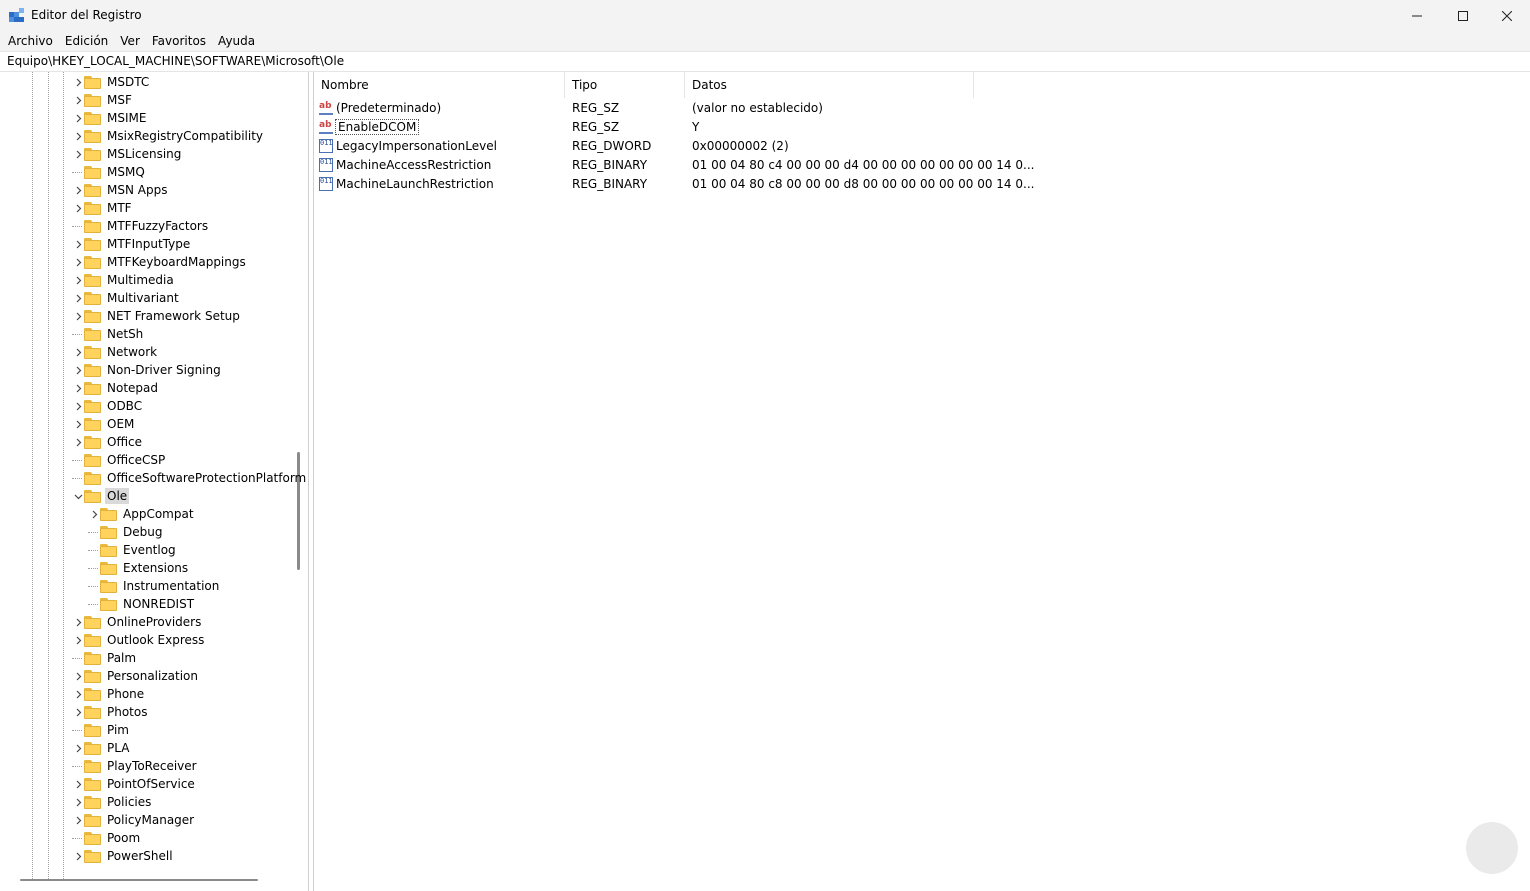 The image size is (1530, 891). I want to click on tree-item: PointOfService, so click(134, 784).